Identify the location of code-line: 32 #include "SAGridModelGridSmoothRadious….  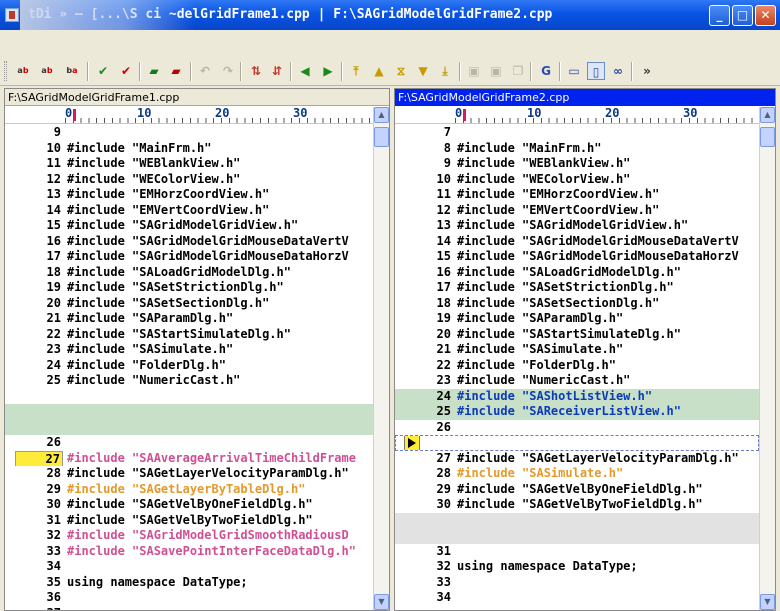
(189, 536).